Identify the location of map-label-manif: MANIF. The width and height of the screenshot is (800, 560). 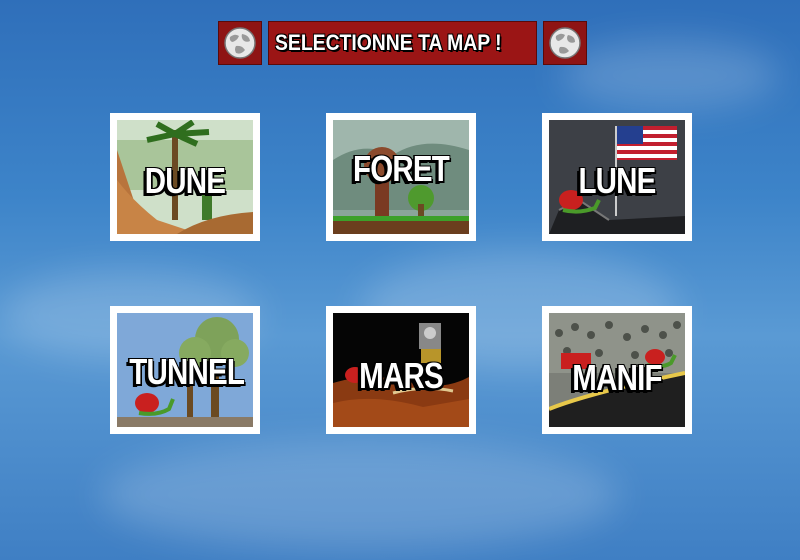
(617, 377).